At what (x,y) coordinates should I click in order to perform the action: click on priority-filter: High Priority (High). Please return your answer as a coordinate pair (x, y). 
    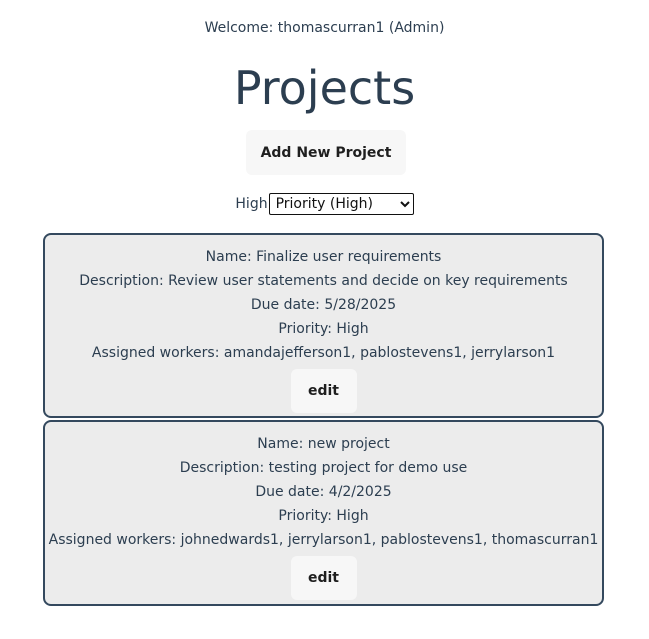
    Looking at the image, I should click on (324, 204).